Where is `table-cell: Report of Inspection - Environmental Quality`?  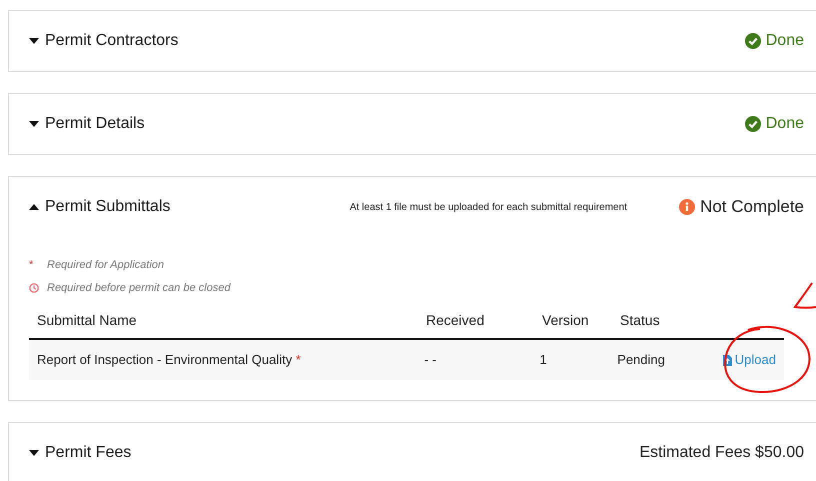 table-cell: Report of Inspection - Environmental Quality is located at coordinates (164, 360).